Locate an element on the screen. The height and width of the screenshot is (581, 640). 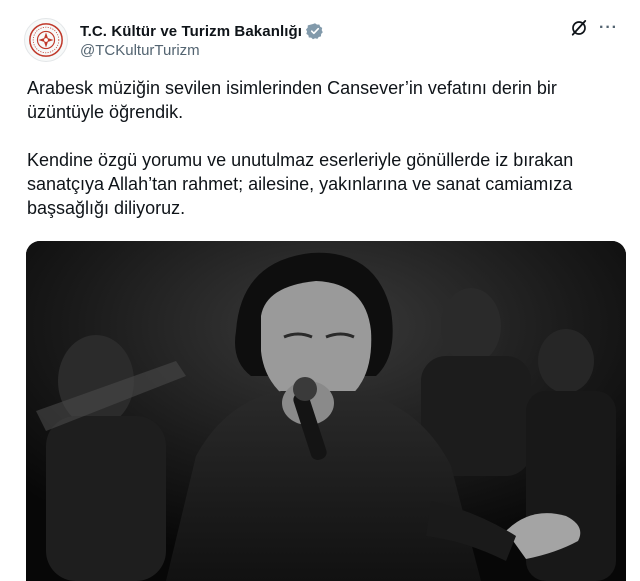
ministry-emblem-icon is located at coordinates (46, 40).